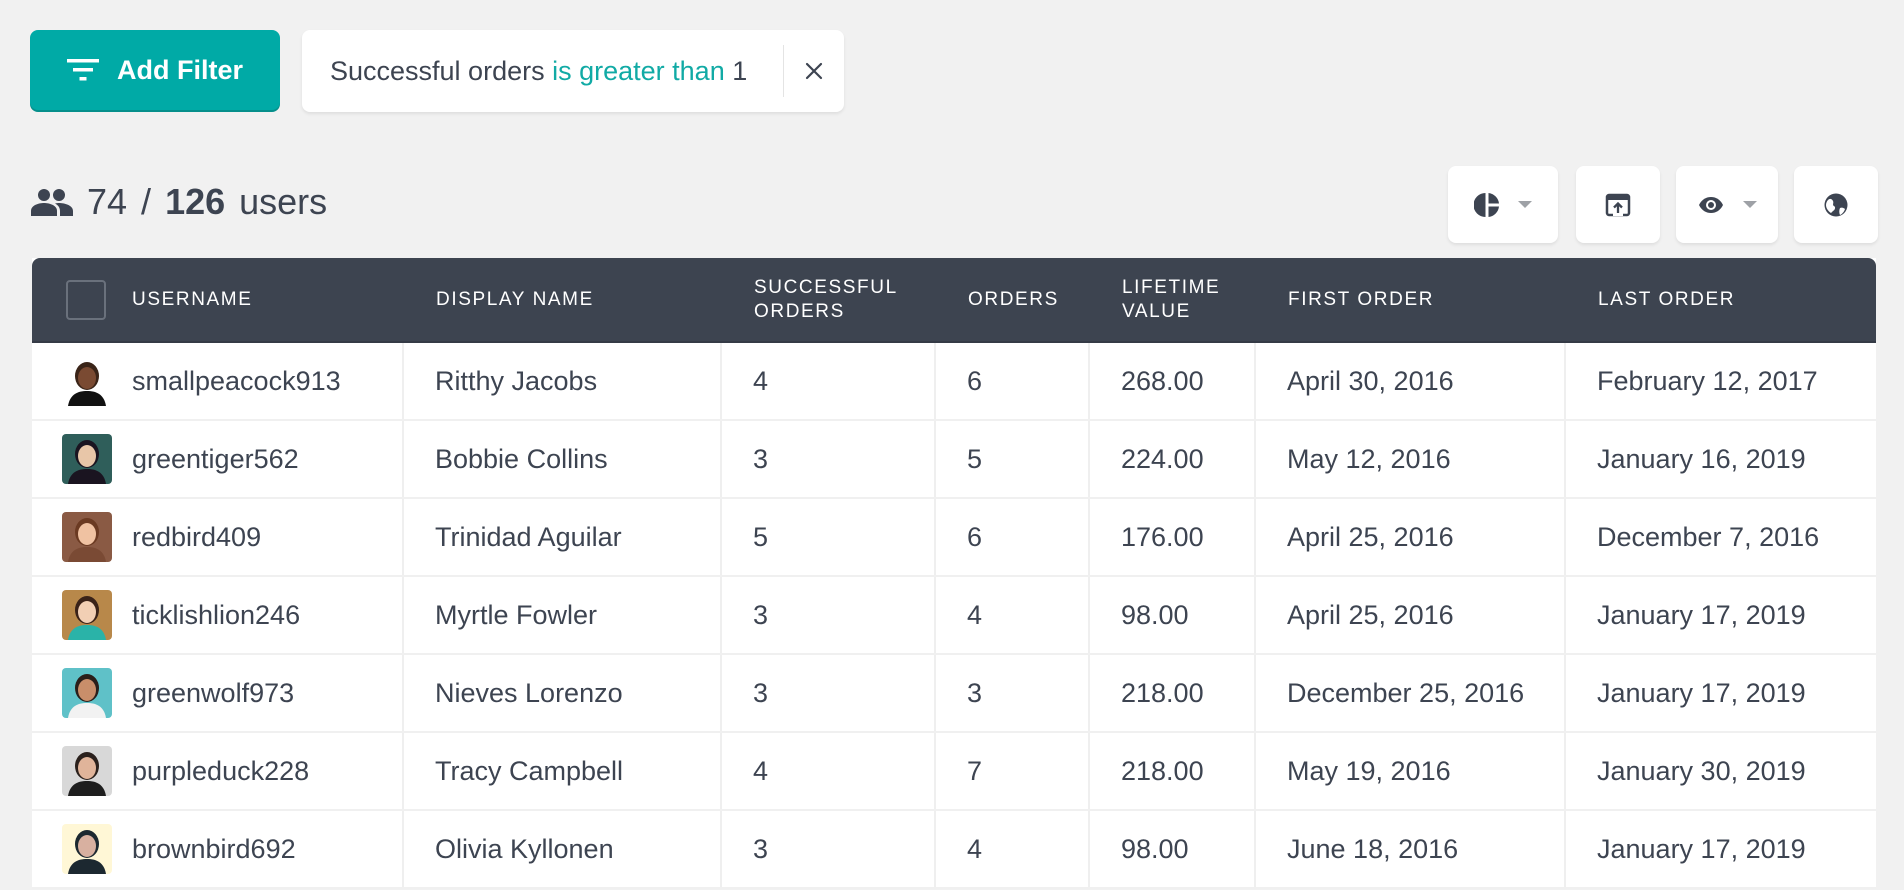 The image size is (1904, 890). What do you see at coordinates (740, 70) in the screenshot?
I see `filter-value: 1` at bounding box center [740, 70].